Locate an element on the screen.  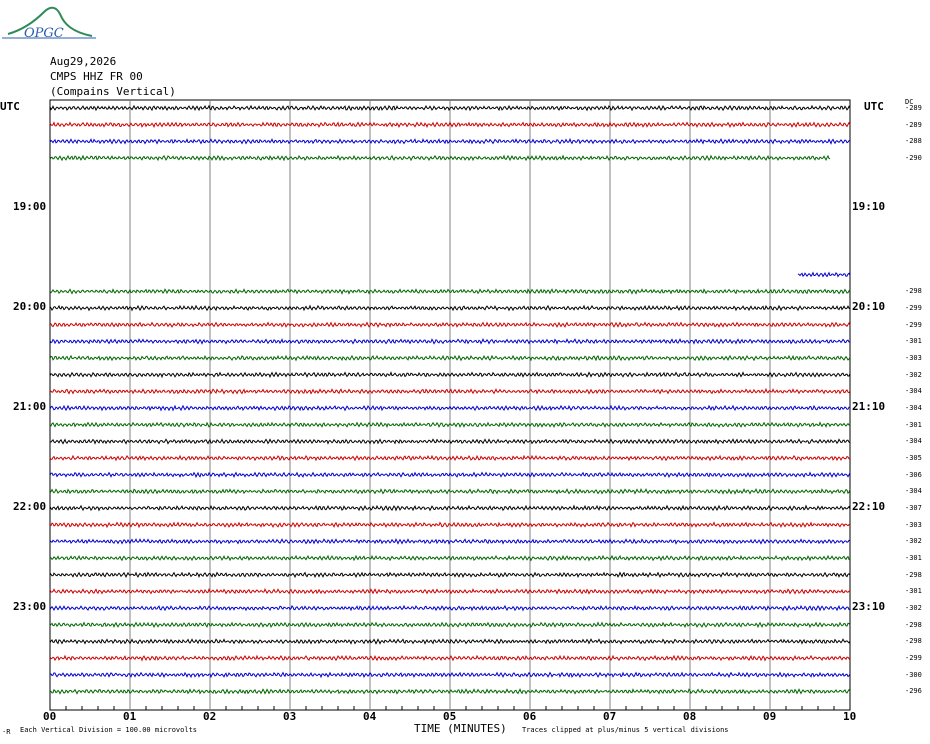
x-tick-label: 09 is located at coordinates (770, 716).